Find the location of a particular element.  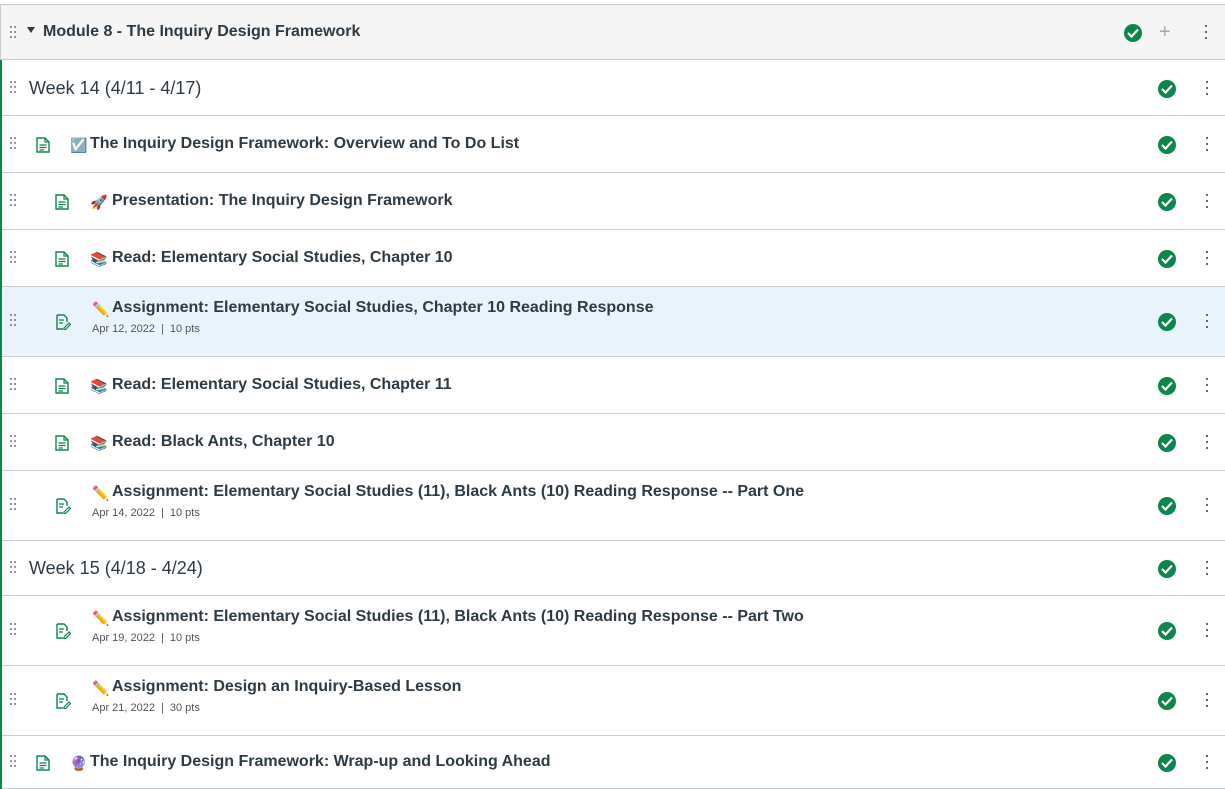

emoji-icon: ☑️ is located at coordinates (79, 145).